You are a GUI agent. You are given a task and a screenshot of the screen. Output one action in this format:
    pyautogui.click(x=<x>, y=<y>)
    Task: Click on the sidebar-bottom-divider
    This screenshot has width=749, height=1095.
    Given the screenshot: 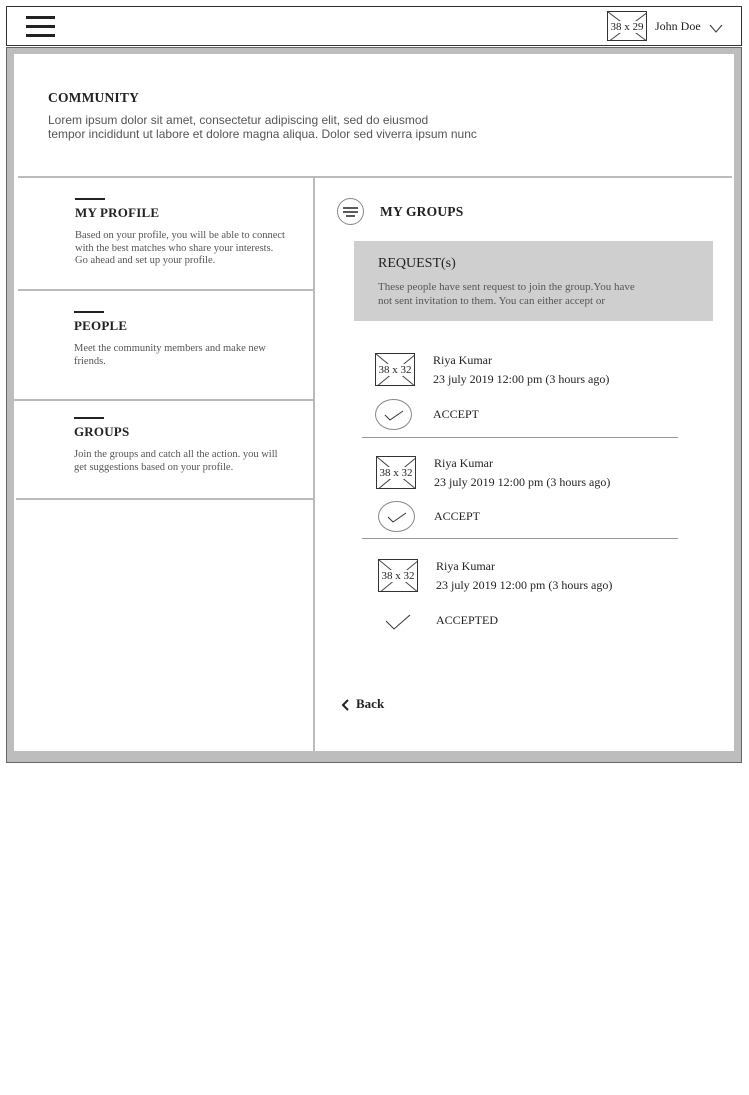 What is the action you would take?
    pyautogui.click(x=165, y=499)
    